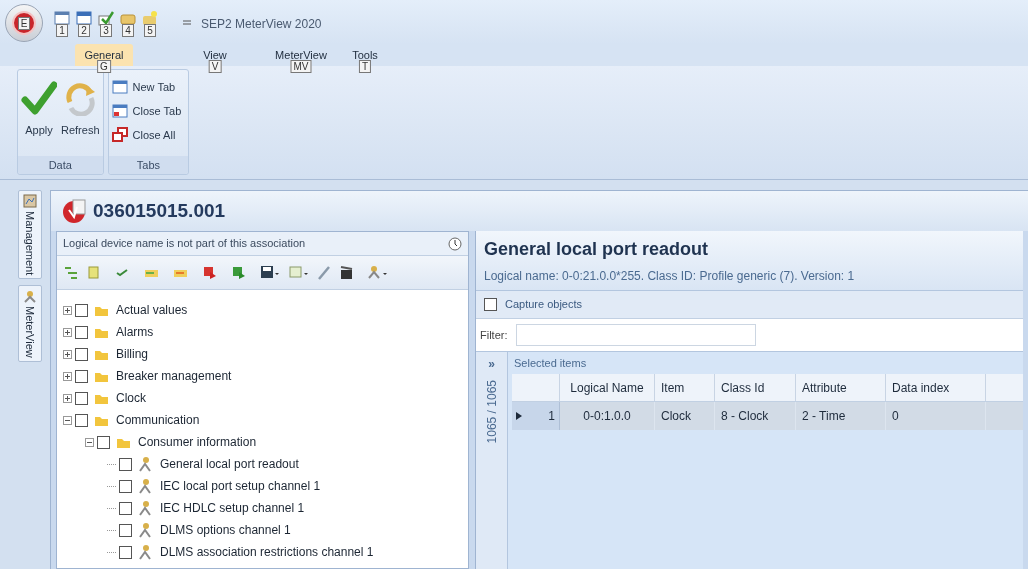  I want to click on checkbox-label: Capture objects, so click(544, 305).